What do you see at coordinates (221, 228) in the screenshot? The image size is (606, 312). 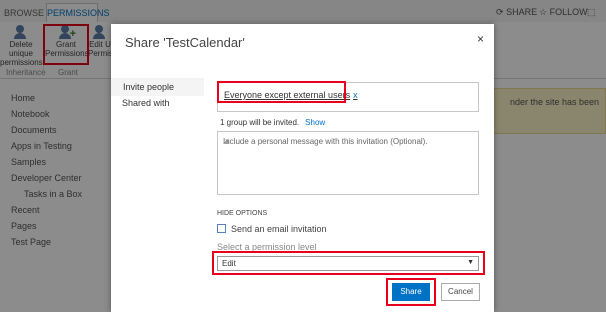 I see `send-email-checkbox` at bounding box center [221, 228].